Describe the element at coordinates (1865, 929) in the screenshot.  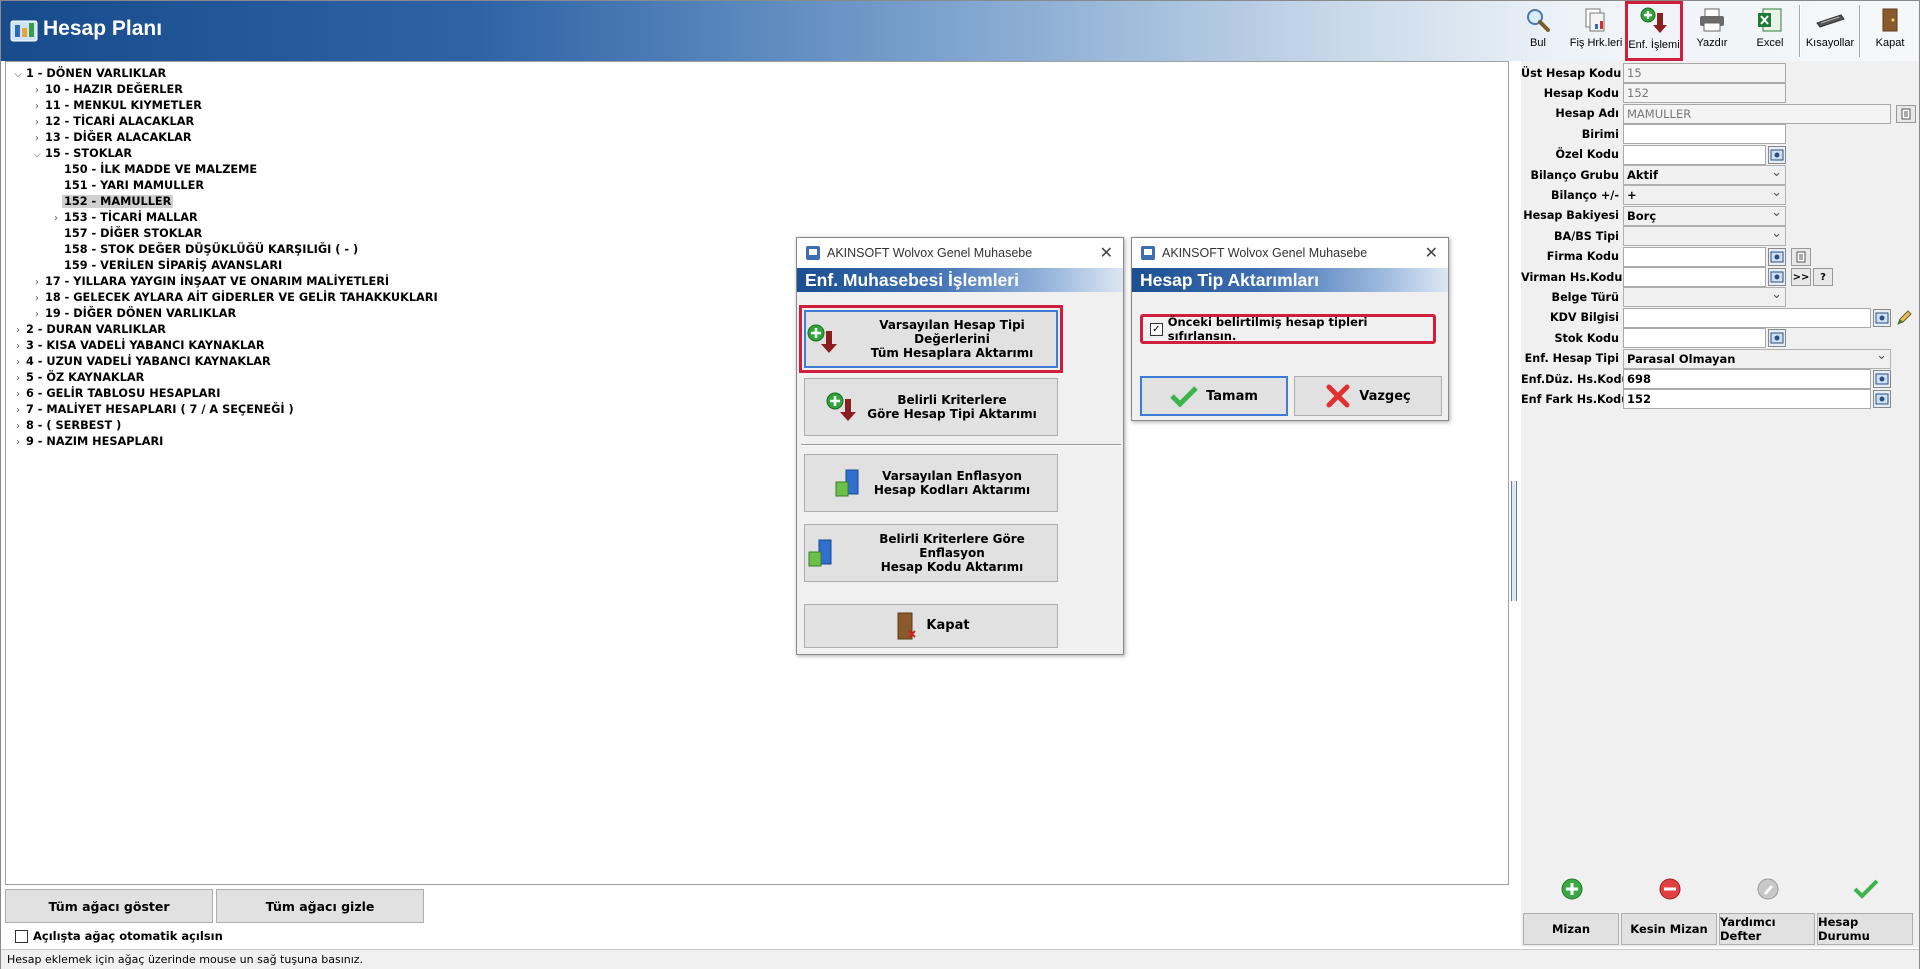
I see `account-status-button: Hesap Durumu` at that location.